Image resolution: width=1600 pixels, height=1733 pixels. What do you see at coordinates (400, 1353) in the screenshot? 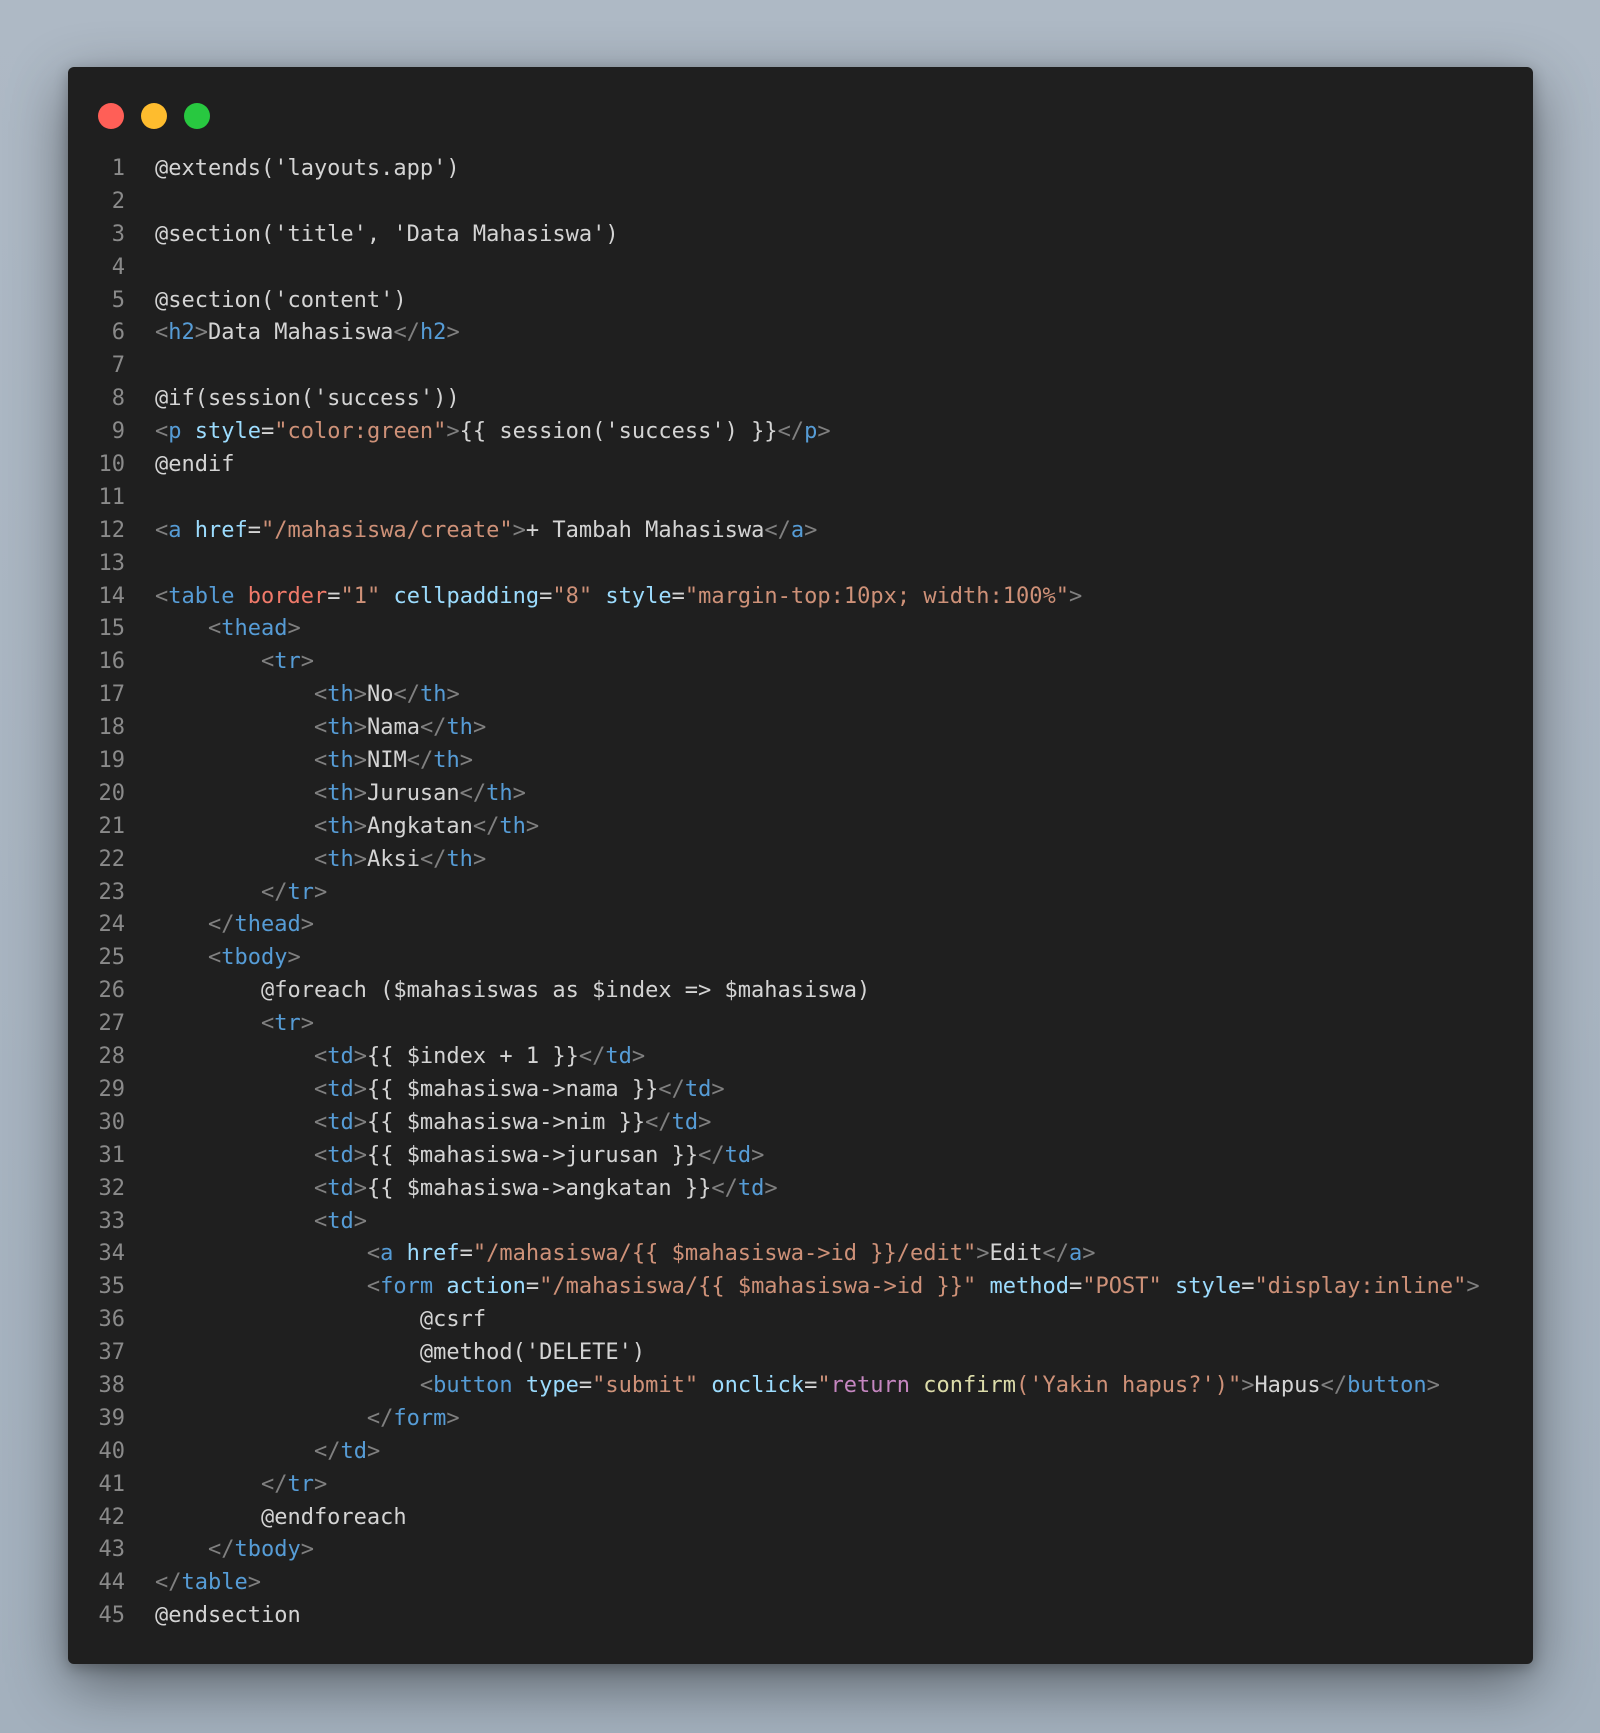
I see `code-token: @method('DELETE')` at bounding box center [400, 1353].